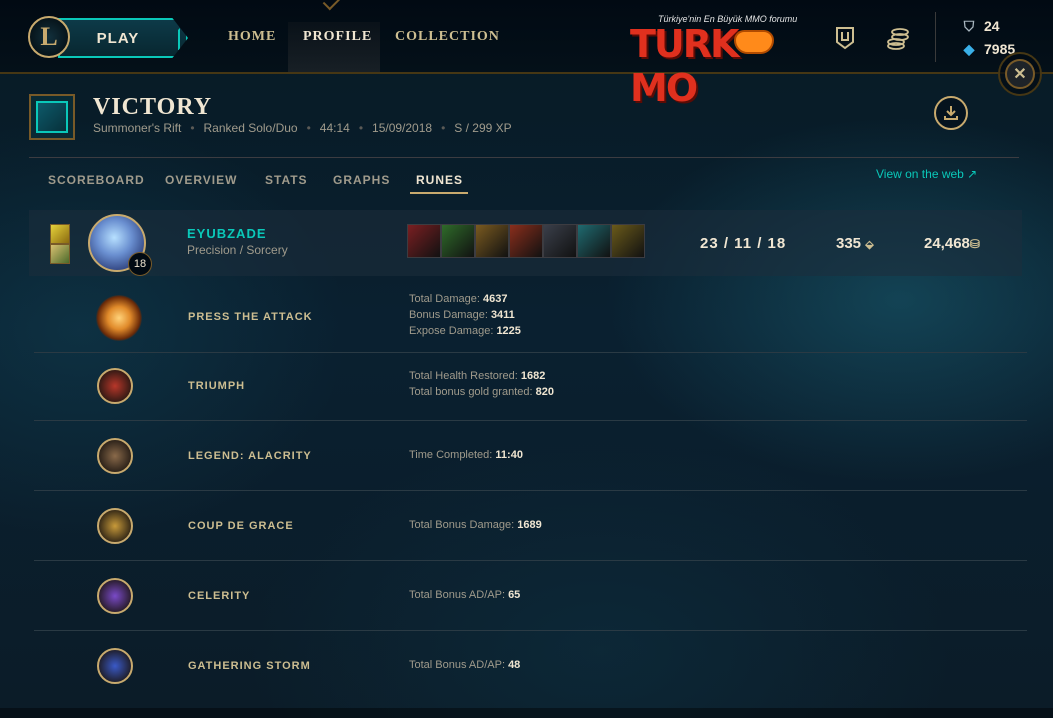  Describe the element at coordinates (926, 174) in the screenshot. I see `view-on-web-link: View on the web ↗` at that location.